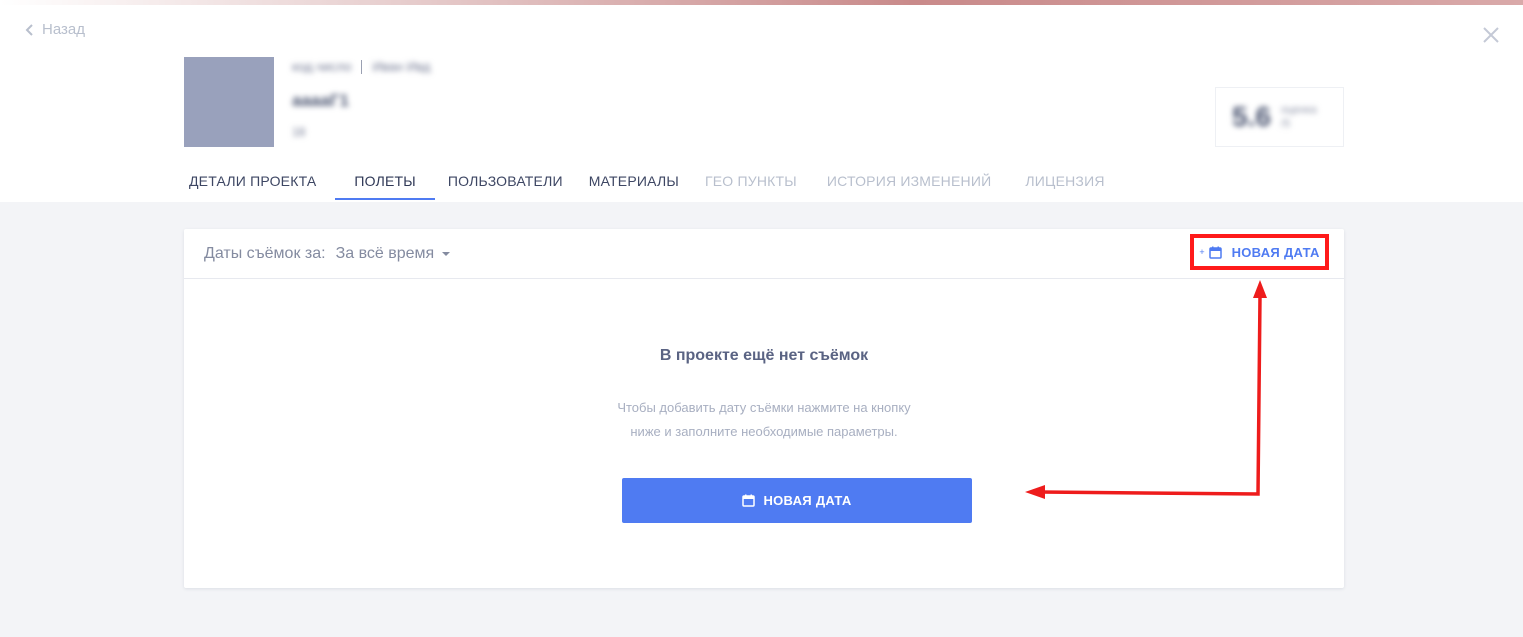  What do you see at coordinates (446, 254) in the screenshot?
I see `caret-down-icon` at bounding box center [446, 254].